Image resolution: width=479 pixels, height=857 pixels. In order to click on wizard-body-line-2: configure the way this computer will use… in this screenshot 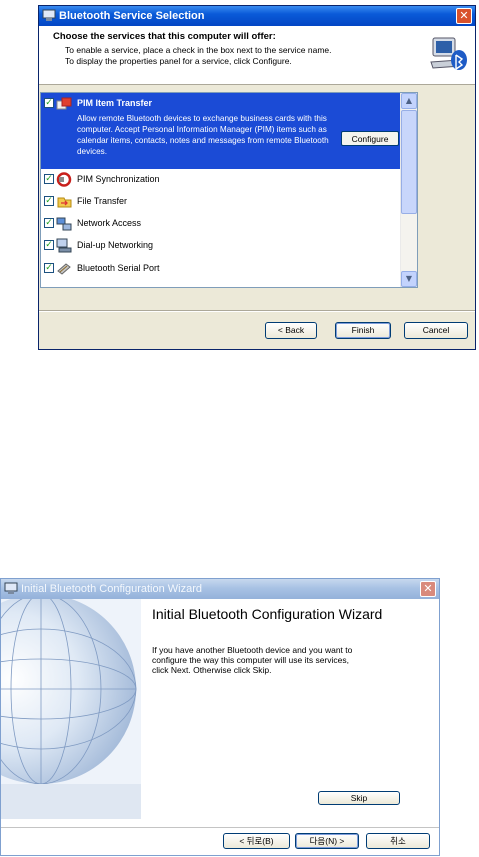, I will do `click(250, 660)`.